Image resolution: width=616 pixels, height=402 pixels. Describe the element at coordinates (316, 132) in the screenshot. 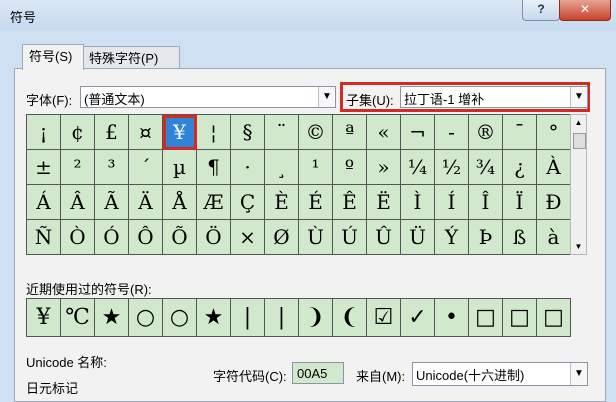

I see `symbol-cell: ©` at that location.